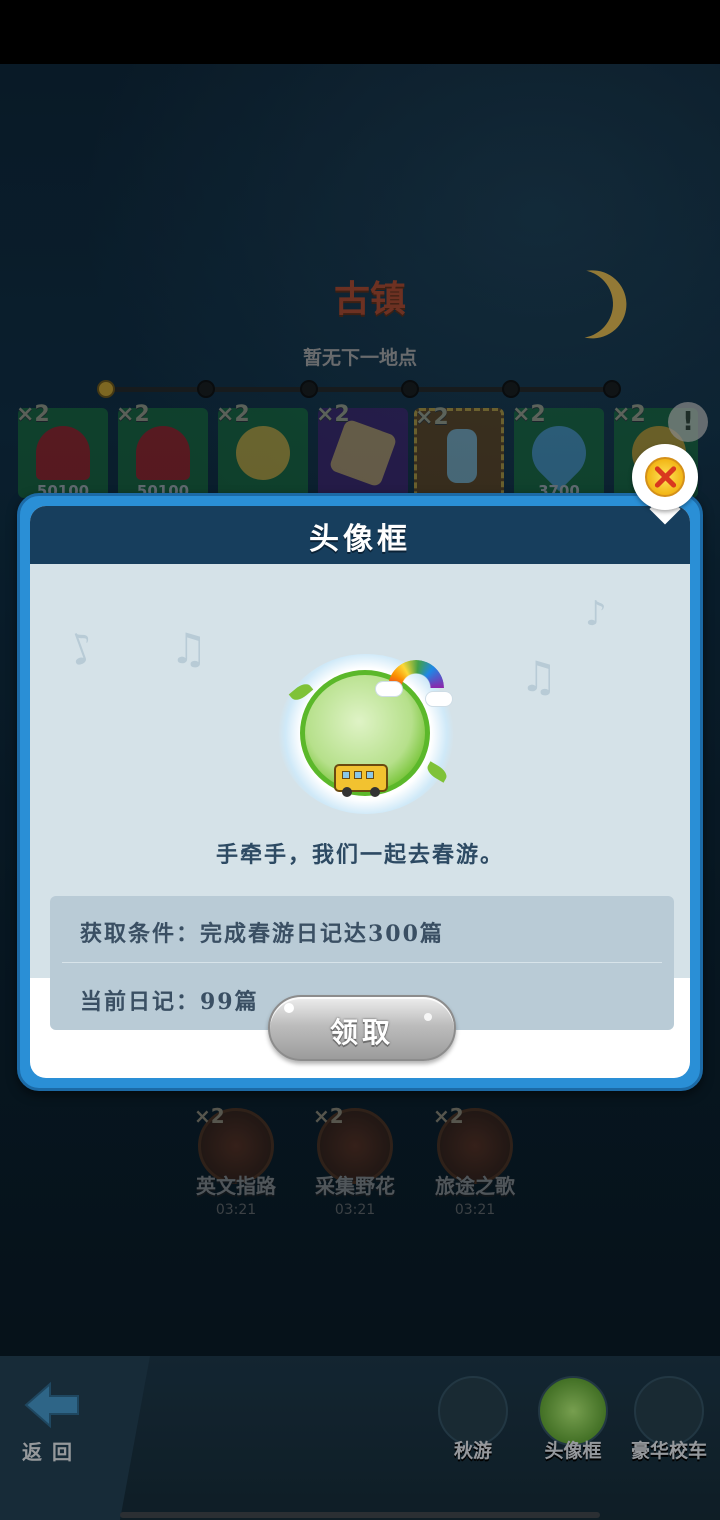  I want to click on dialog-header: 头像框, so click(360, 535).